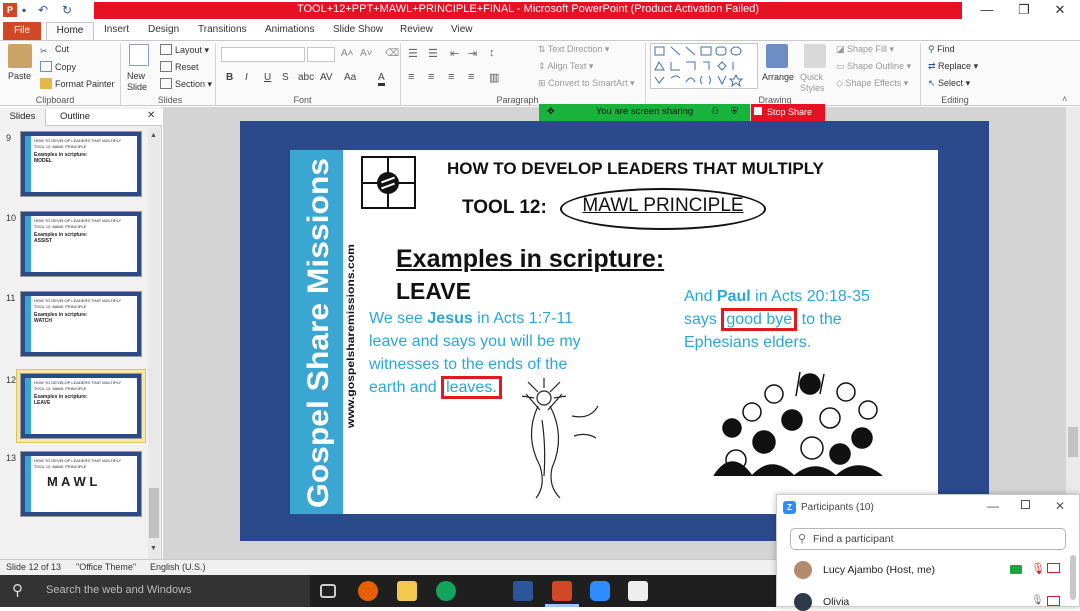 The image size is (1080, 611). I want to click on zoom-close-icon: ✕, so click(1060, 506).